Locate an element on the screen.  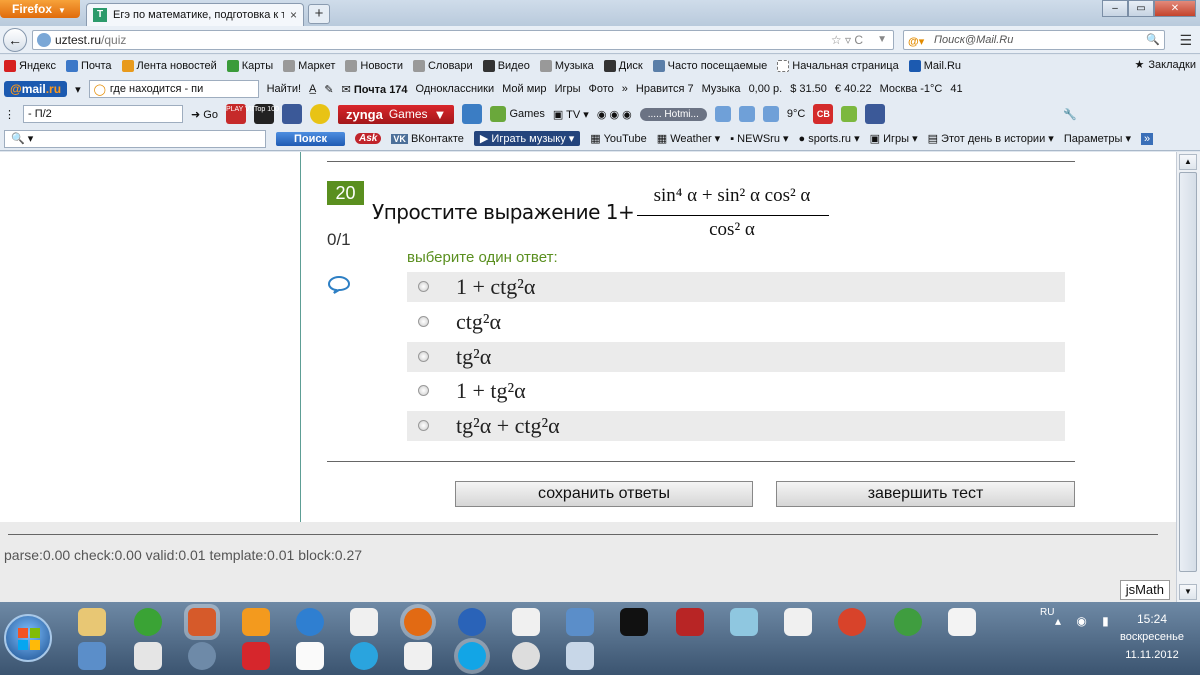
zynga-games-button: zynga Games ▼ is located at coordinates (396, 114).